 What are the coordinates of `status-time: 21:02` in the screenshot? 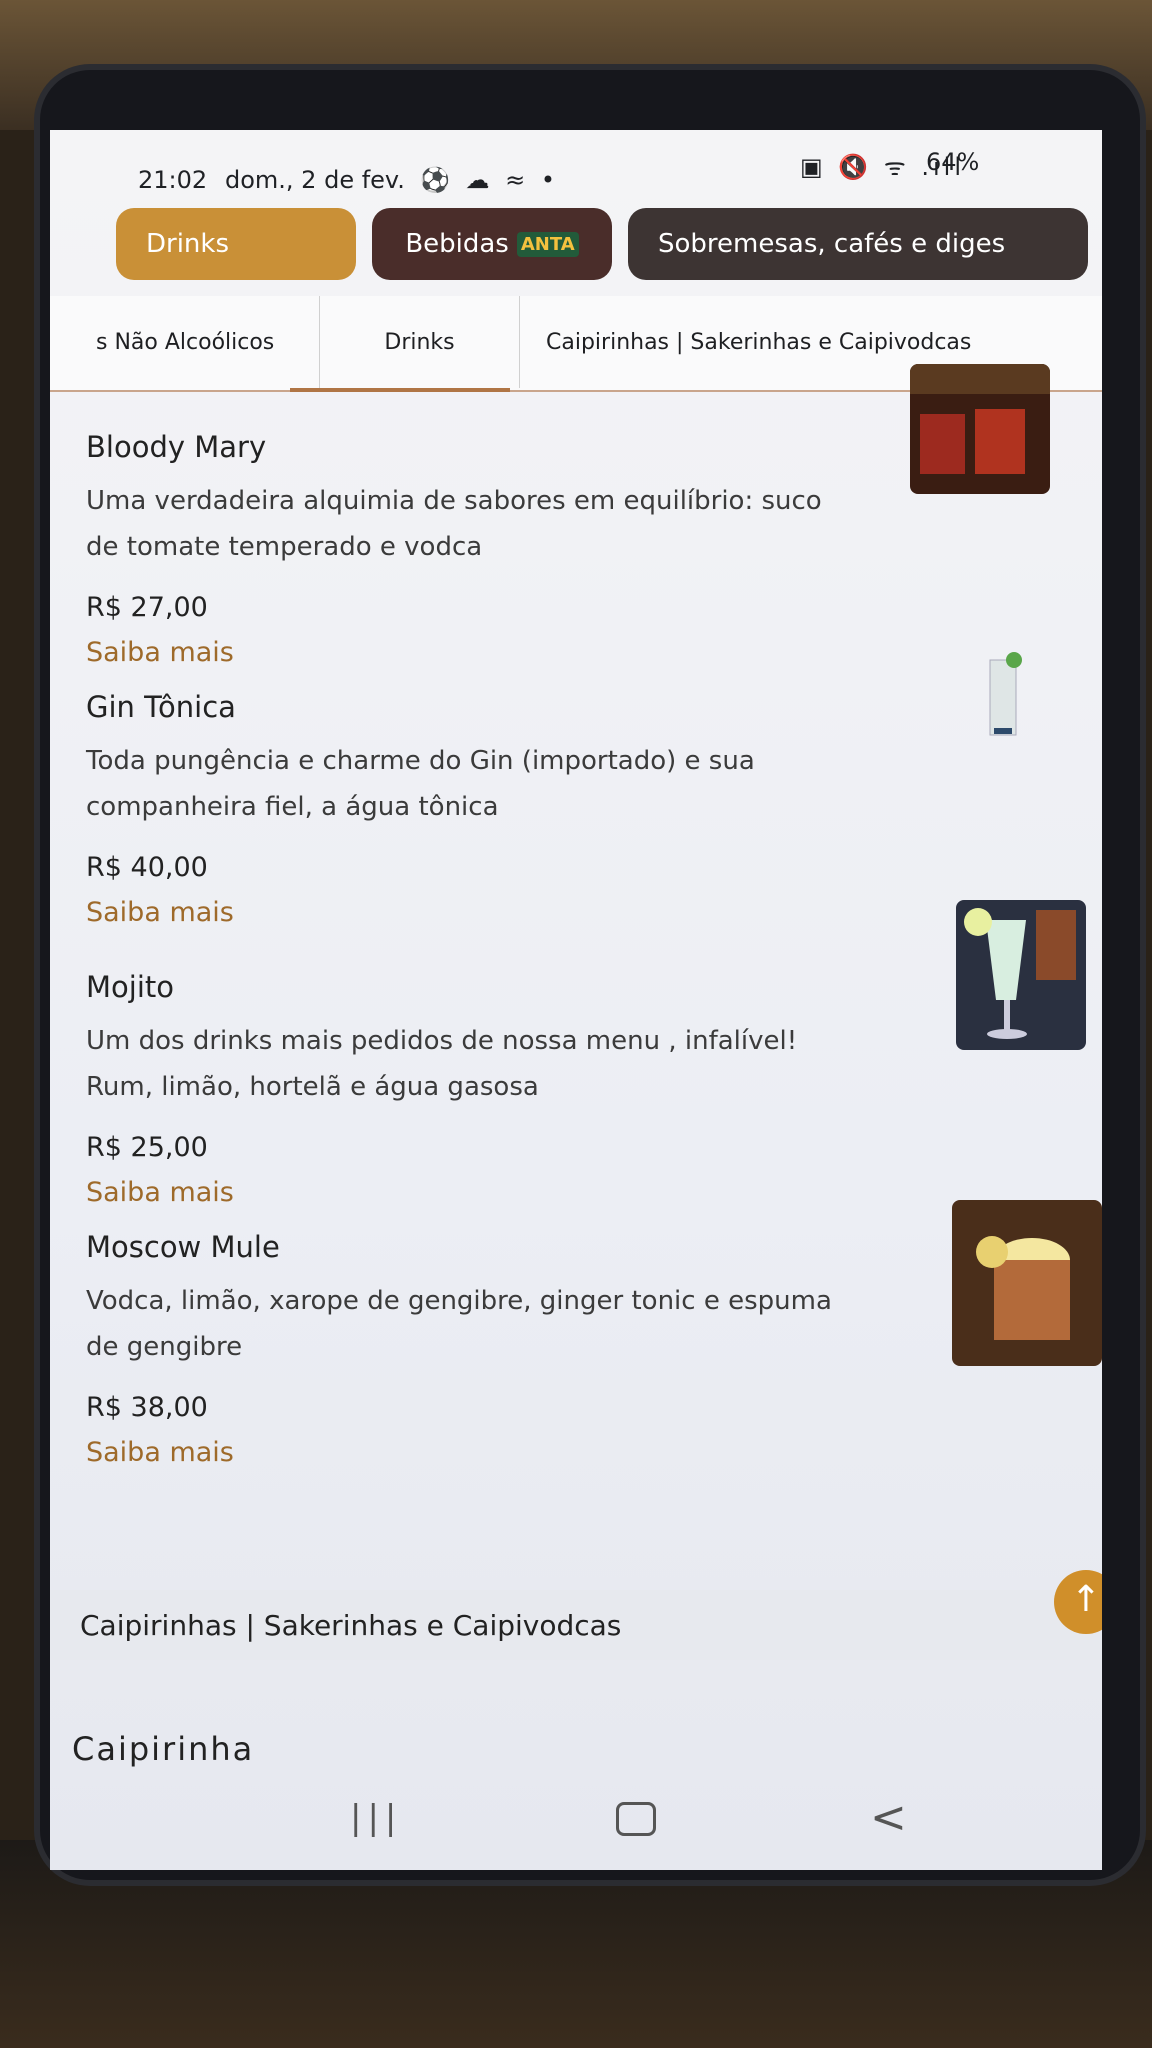 It's located at (173, 180).